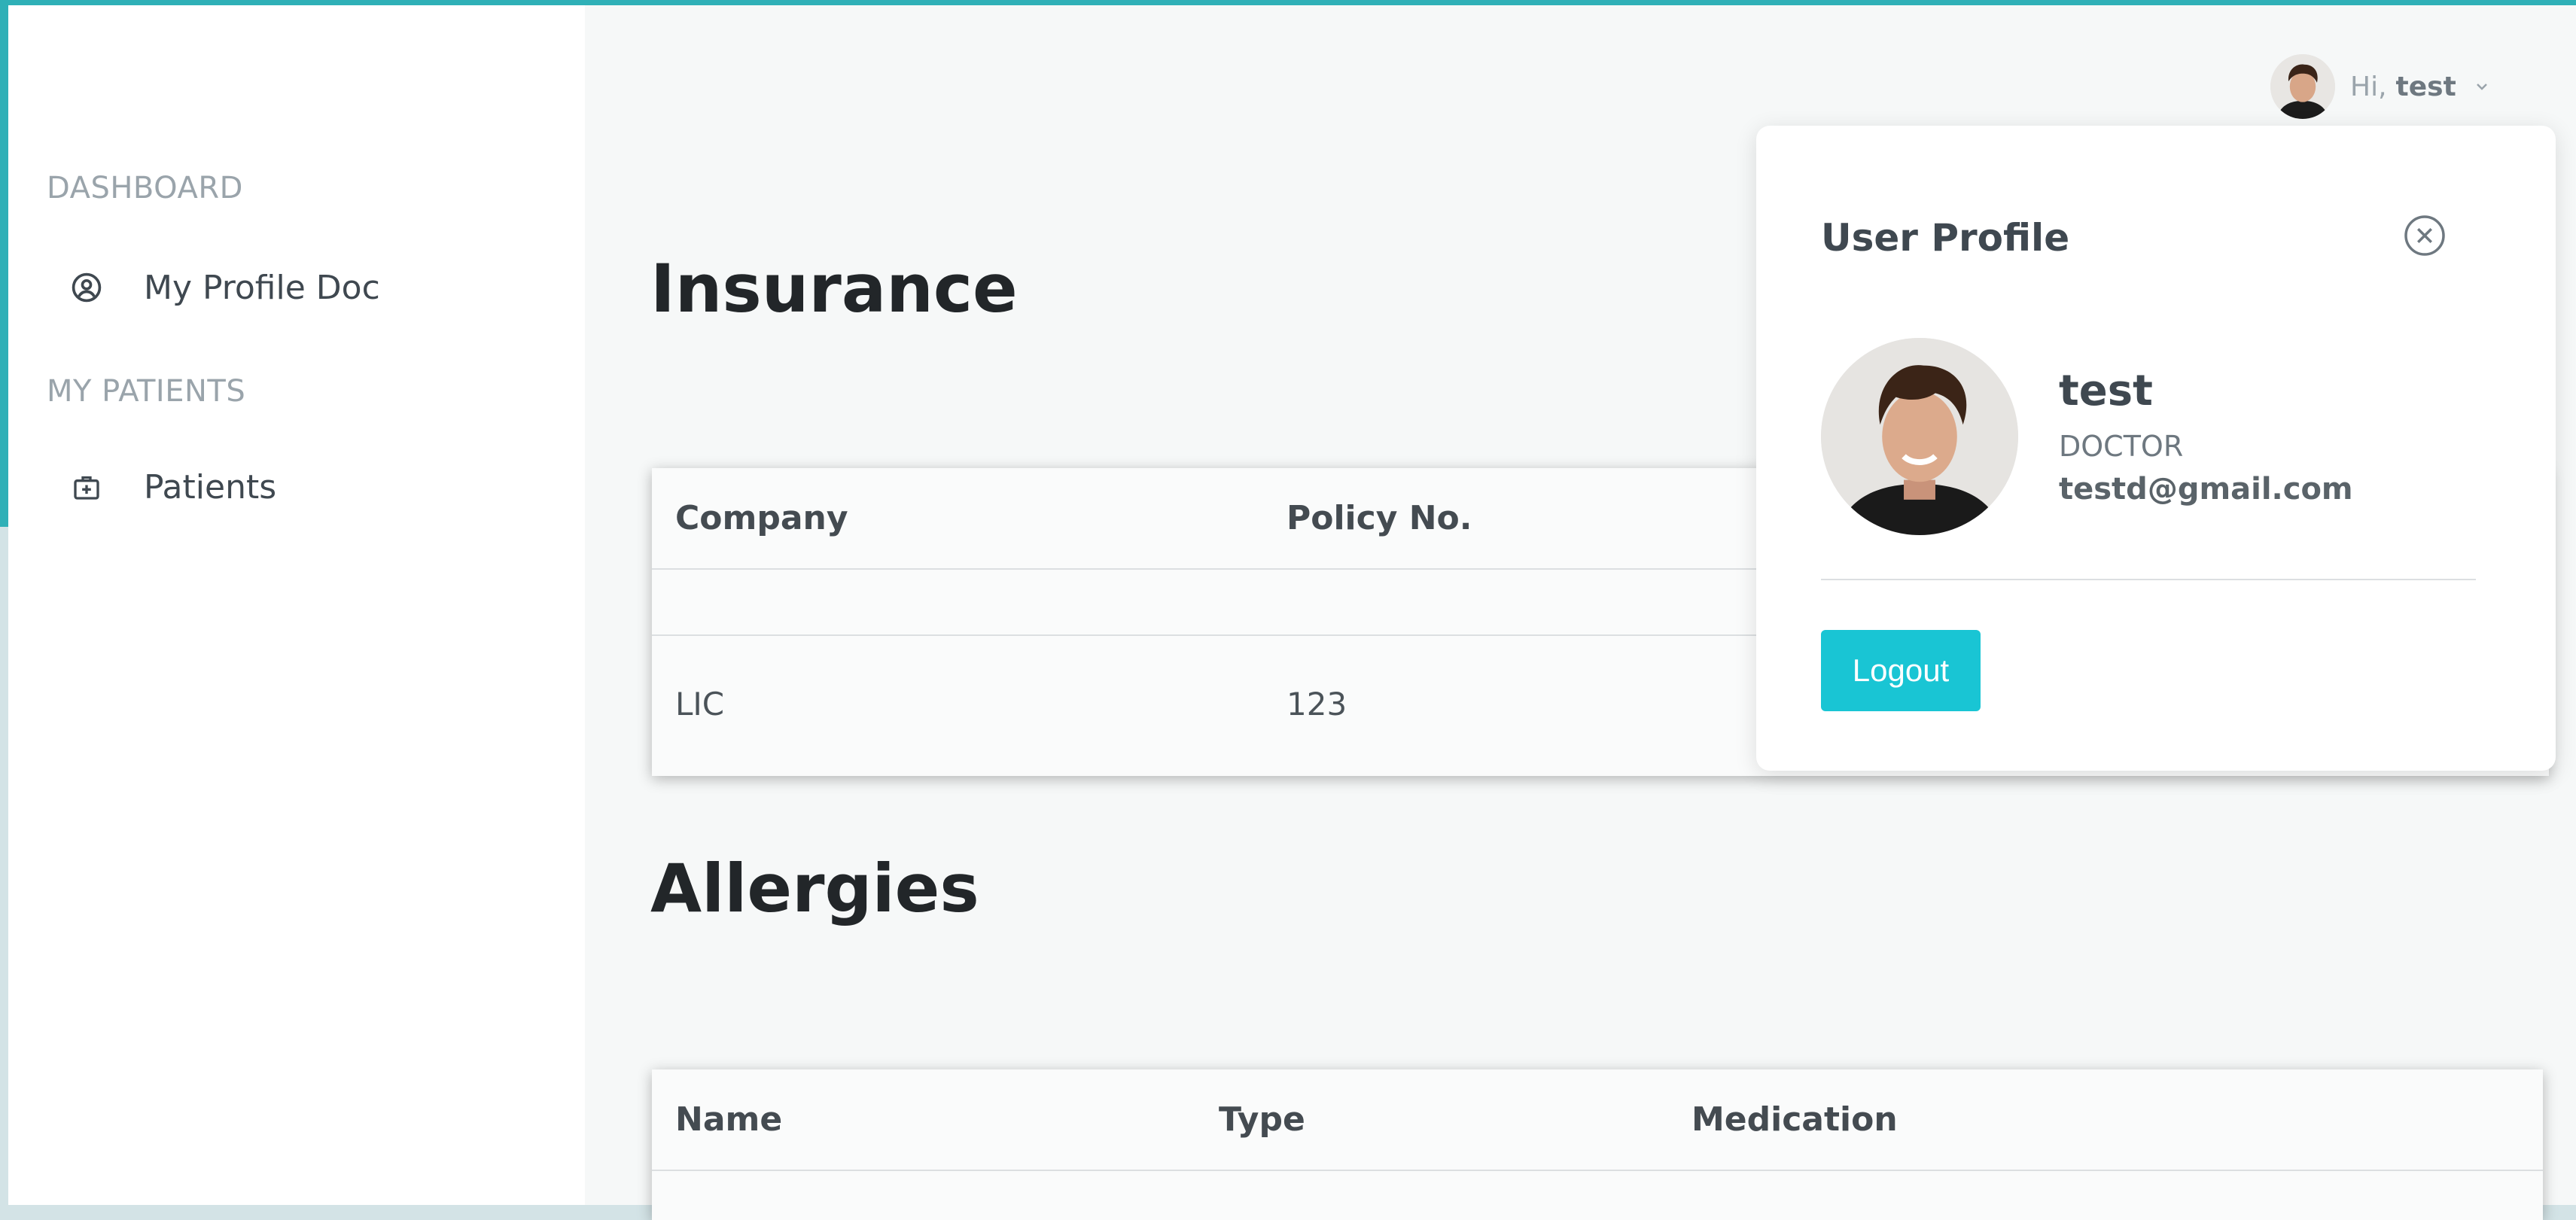 The image size is (2576, 1220). I want to click on sidebar-item-my-profile-doc: My Profile Doc, so click(296, 287).